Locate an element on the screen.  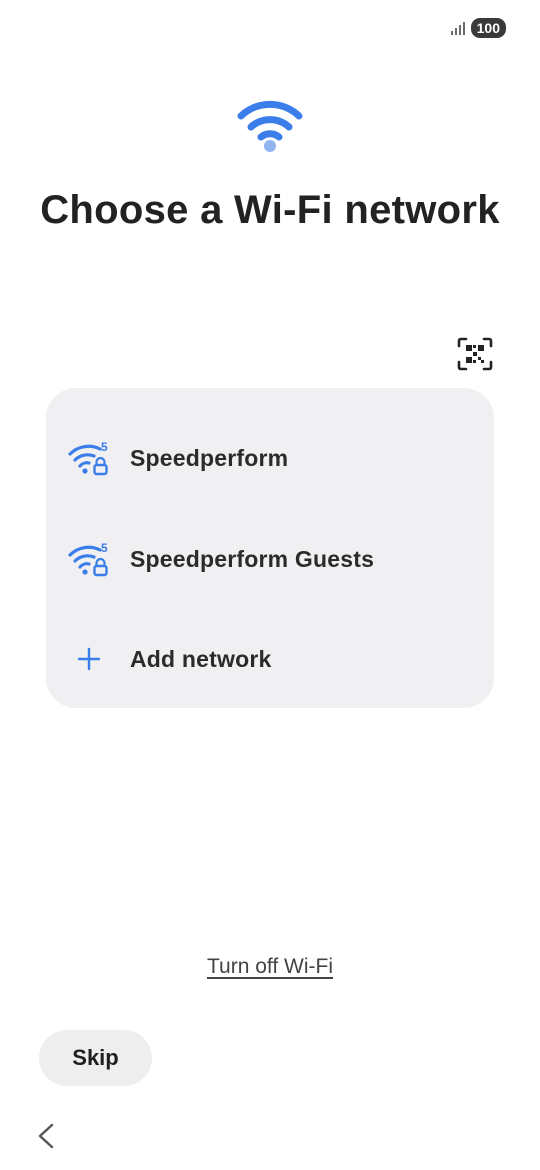
add-network-button: Add network is located at coordinates (270, 659).